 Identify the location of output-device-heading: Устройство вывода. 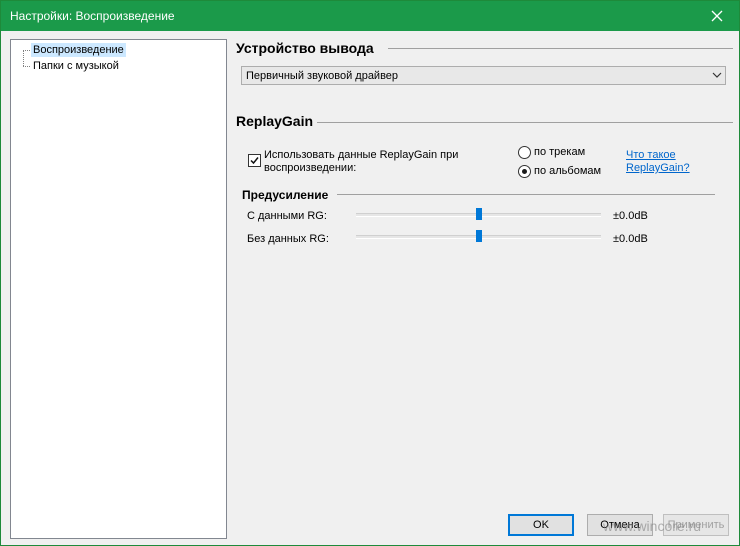
(305, 48).